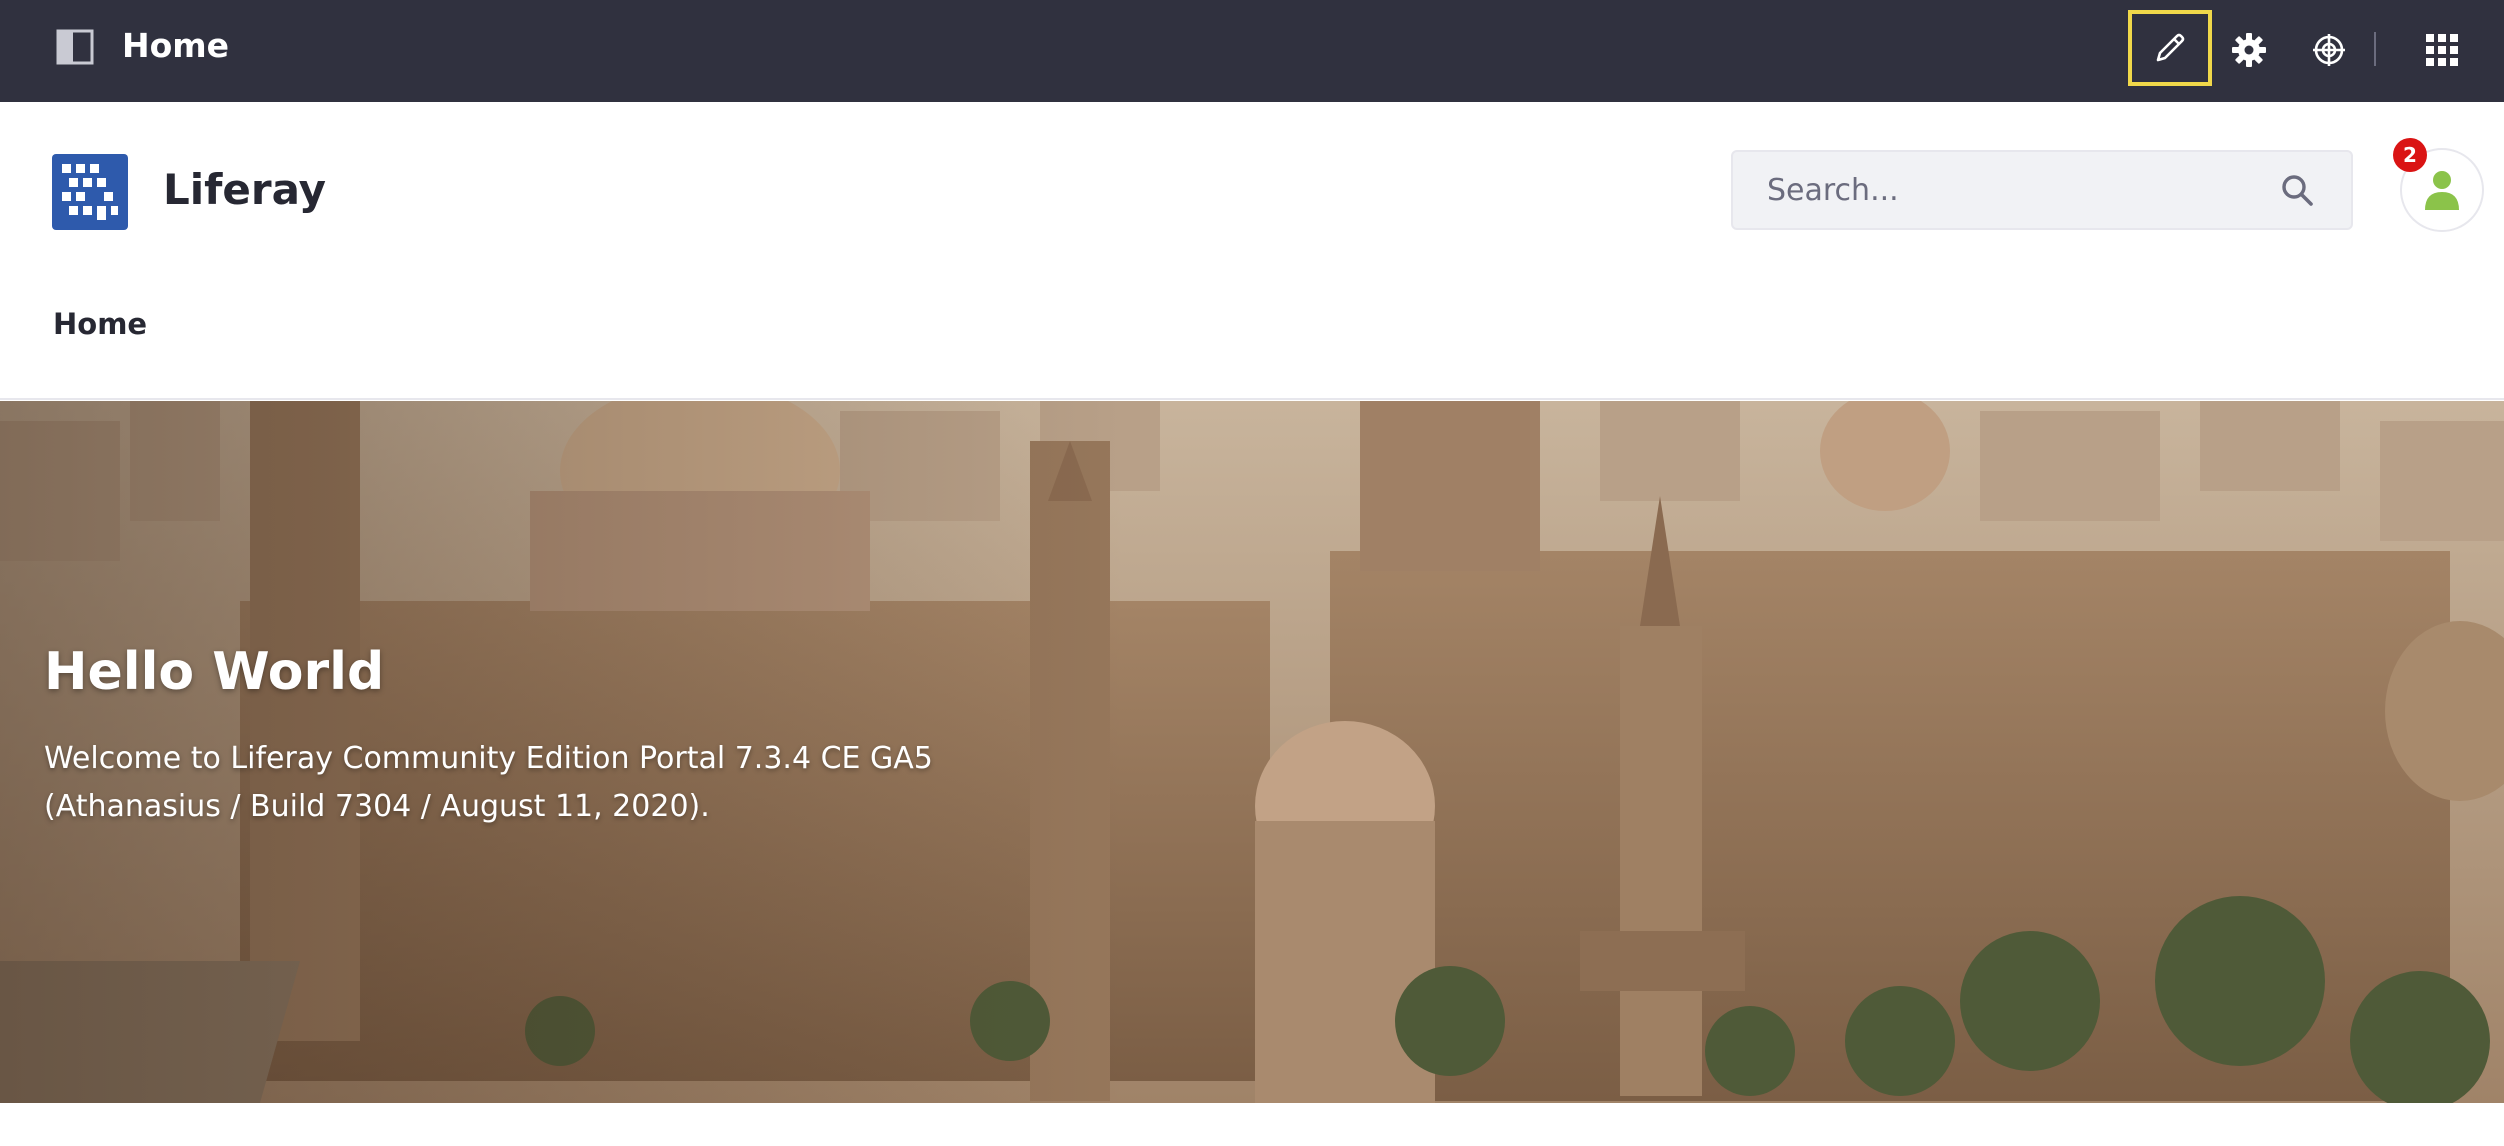 The height and width of the screenshot is (1146, 2504). What do you see at coordinates (2375, 49) in the screenshot?
I see `control-bar-divider` at bounding box center [2375, 49].